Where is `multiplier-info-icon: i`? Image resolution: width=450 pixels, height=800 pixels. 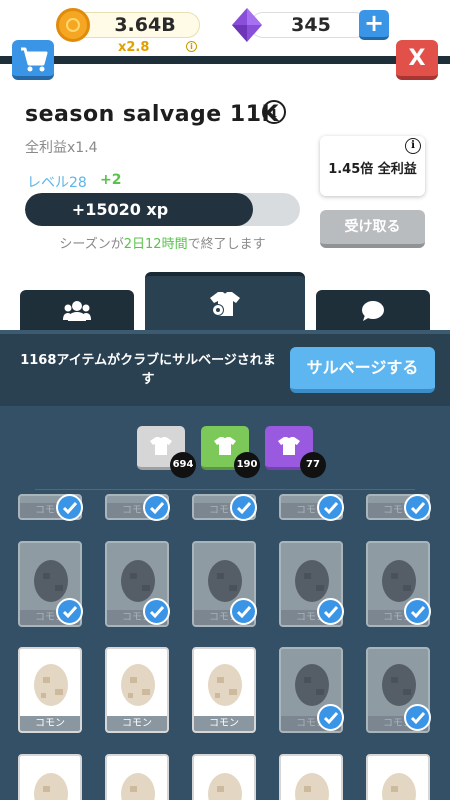 multiplier-info-icon: i is located at coordinates (191, 46).